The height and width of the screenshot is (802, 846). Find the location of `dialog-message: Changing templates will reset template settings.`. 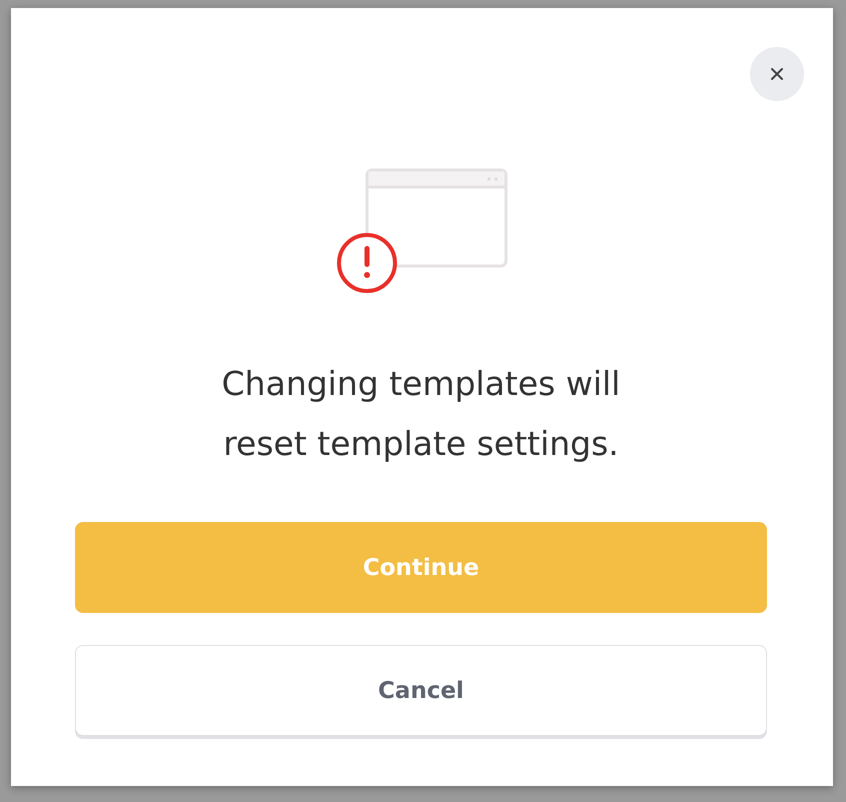

dialog-message: Changing templates will reset template settings. is located at coordinates (421, 414).